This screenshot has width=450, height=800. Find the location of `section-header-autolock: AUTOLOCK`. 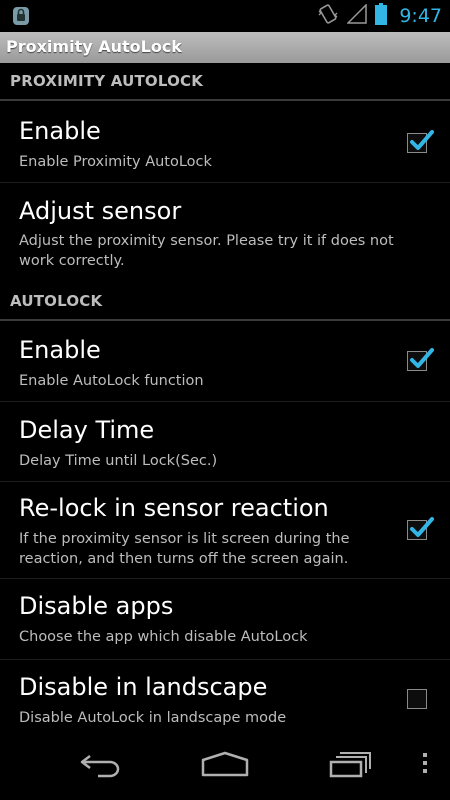

section-header-autolock: AUTOLOCK is located at coordinates (225, 302).